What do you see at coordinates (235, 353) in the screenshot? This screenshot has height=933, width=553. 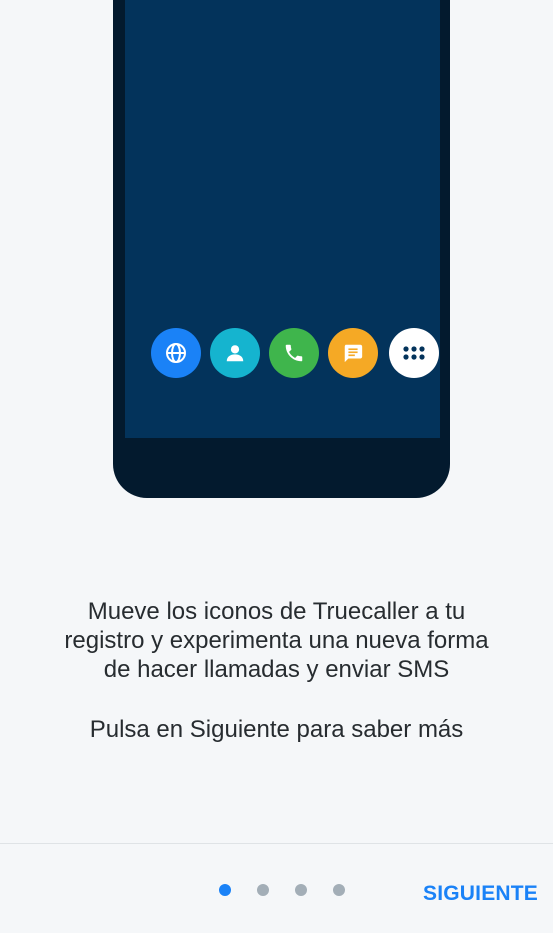 I see `contacts-icon` at bounding box center [235, 353].